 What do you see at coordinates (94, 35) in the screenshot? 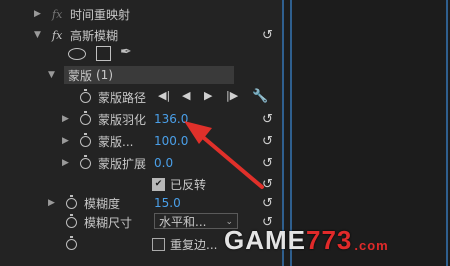
I see `gaussian-blur-label: 高斯模糊` at bounding box center [94, 35].